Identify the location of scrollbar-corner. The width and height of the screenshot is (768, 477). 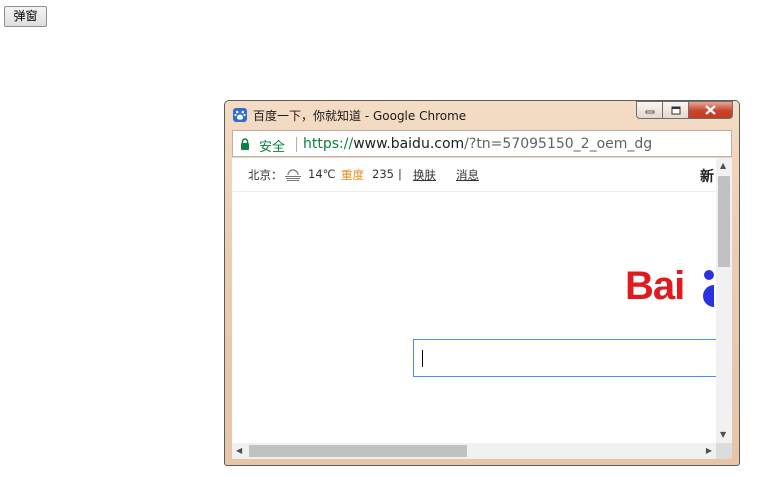
(724, 451).